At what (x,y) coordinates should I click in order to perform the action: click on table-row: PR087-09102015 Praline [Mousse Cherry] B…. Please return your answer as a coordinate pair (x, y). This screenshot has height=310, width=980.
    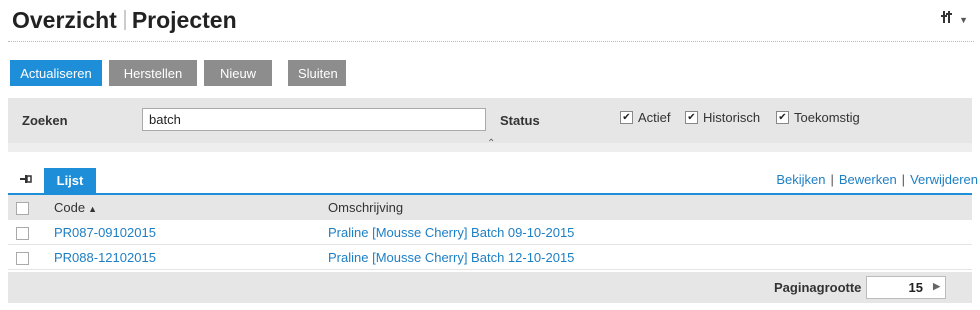
    Looking at the image, I should click on (490, 232).